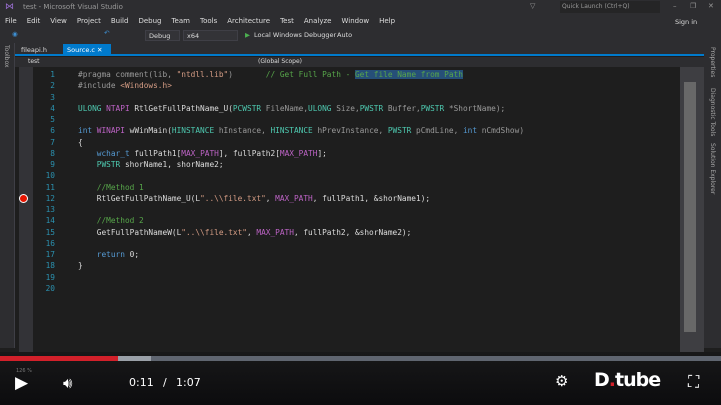  Describe the element at coordinates (6, 56) in the screenshot. I see `toolbox-tab: Toolbox` at that location.